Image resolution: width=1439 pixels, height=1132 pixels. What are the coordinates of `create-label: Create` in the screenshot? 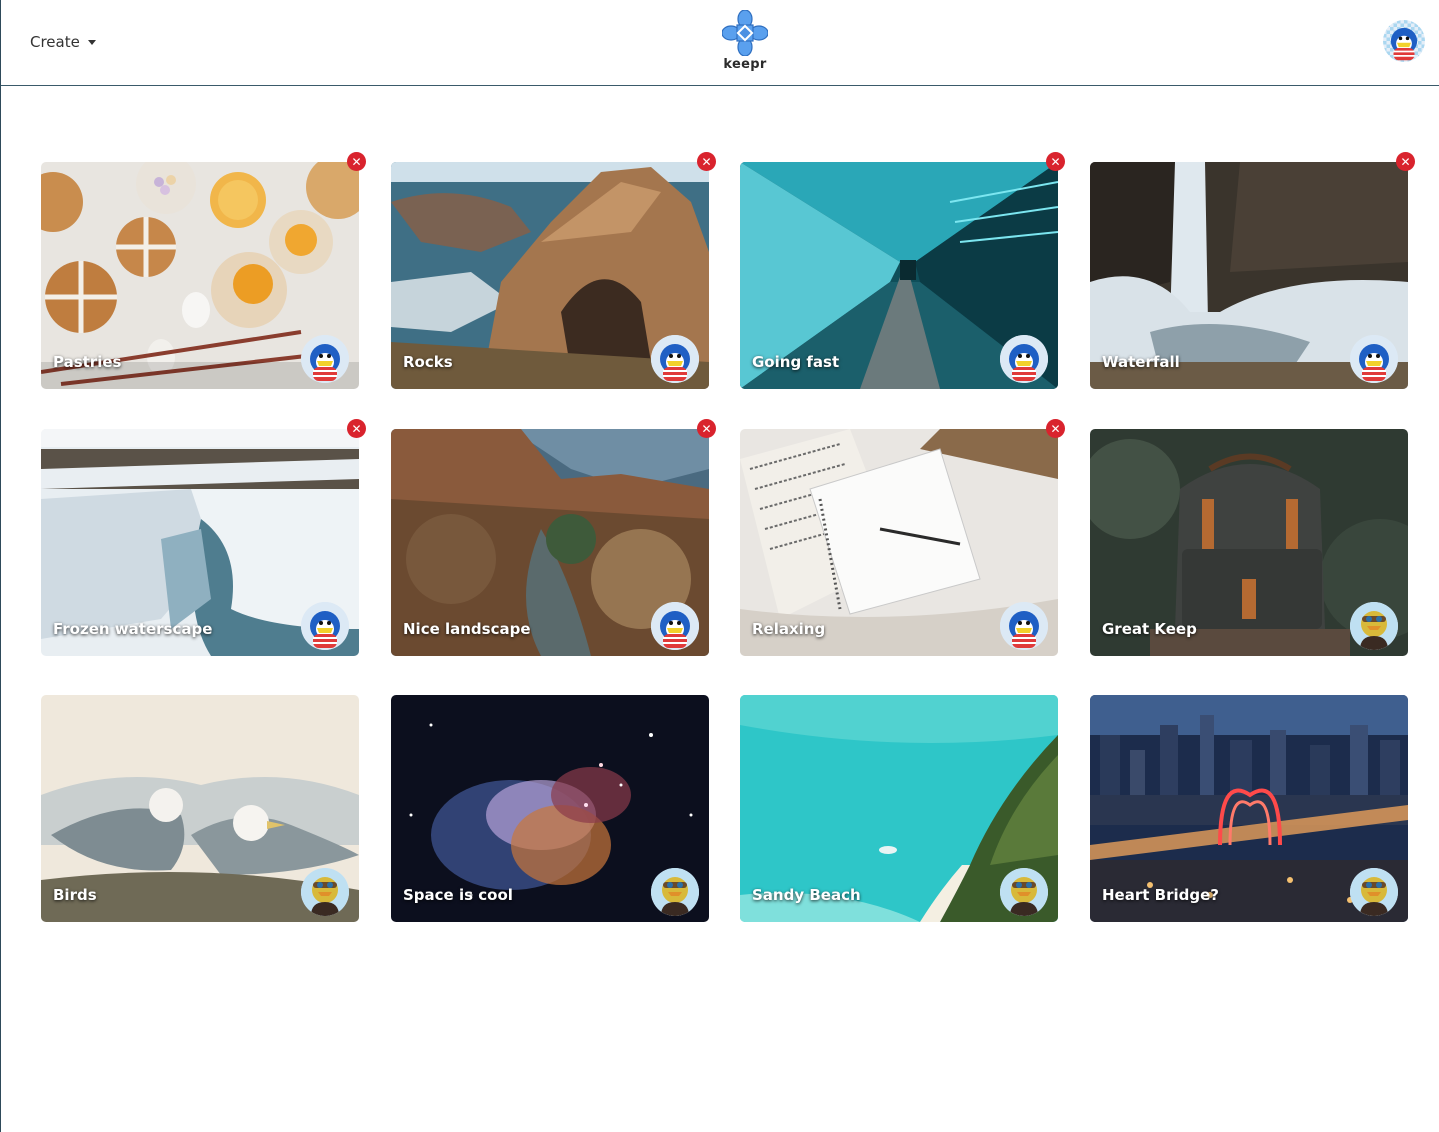 It's located at (55, 42).